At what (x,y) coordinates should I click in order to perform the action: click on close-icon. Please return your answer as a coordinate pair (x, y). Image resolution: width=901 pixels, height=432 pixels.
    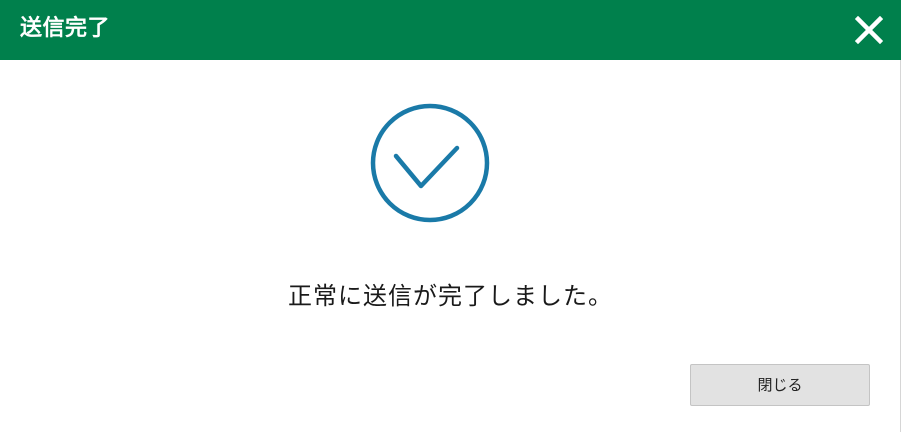
    Looking at the image, I should click on (869, 30).